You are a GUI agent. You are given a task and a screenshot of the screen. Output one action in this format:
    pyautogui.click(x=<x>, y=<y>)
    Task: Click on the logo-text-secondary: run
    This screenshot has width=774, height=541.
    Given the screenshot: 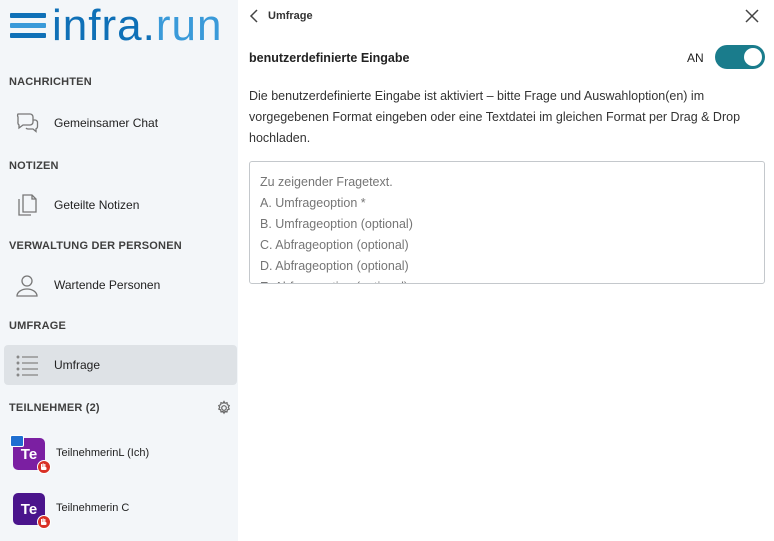 What is the action you would take?
    pyautogui.click(x=189, y=25)
    